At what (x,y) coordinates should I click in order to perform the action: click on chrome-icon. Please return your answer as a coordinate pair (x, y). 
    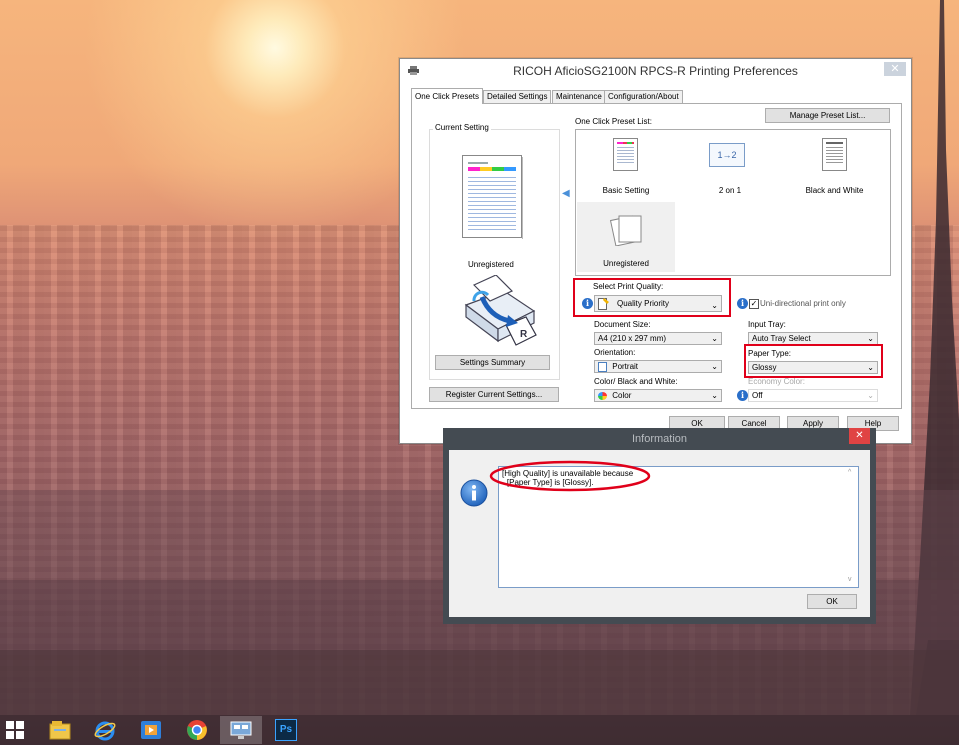
    Looking at the image, I should click on (197, 730).